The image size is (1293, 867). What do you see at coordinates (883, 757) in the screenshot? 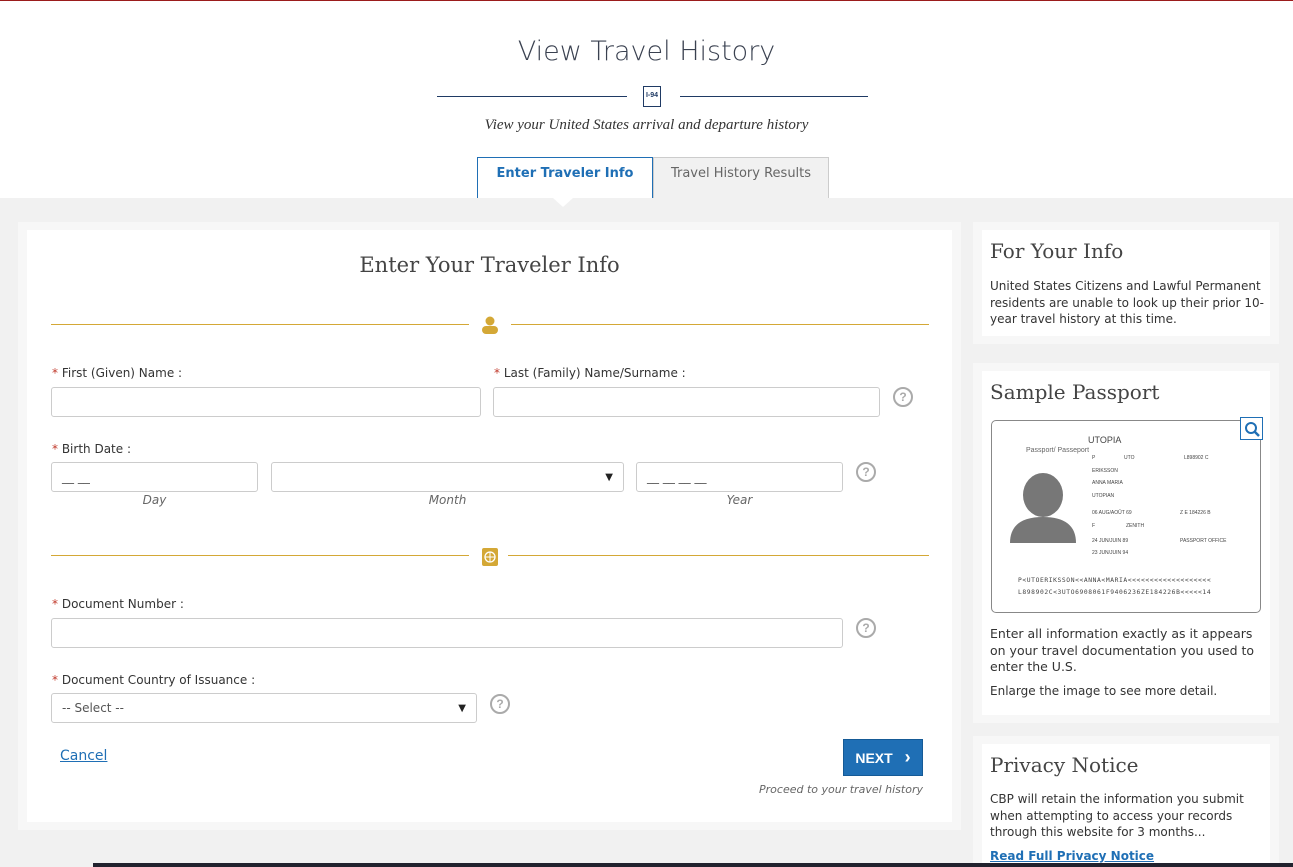
I see `next-button: NEXT ›` at bounding box center [883, 757].